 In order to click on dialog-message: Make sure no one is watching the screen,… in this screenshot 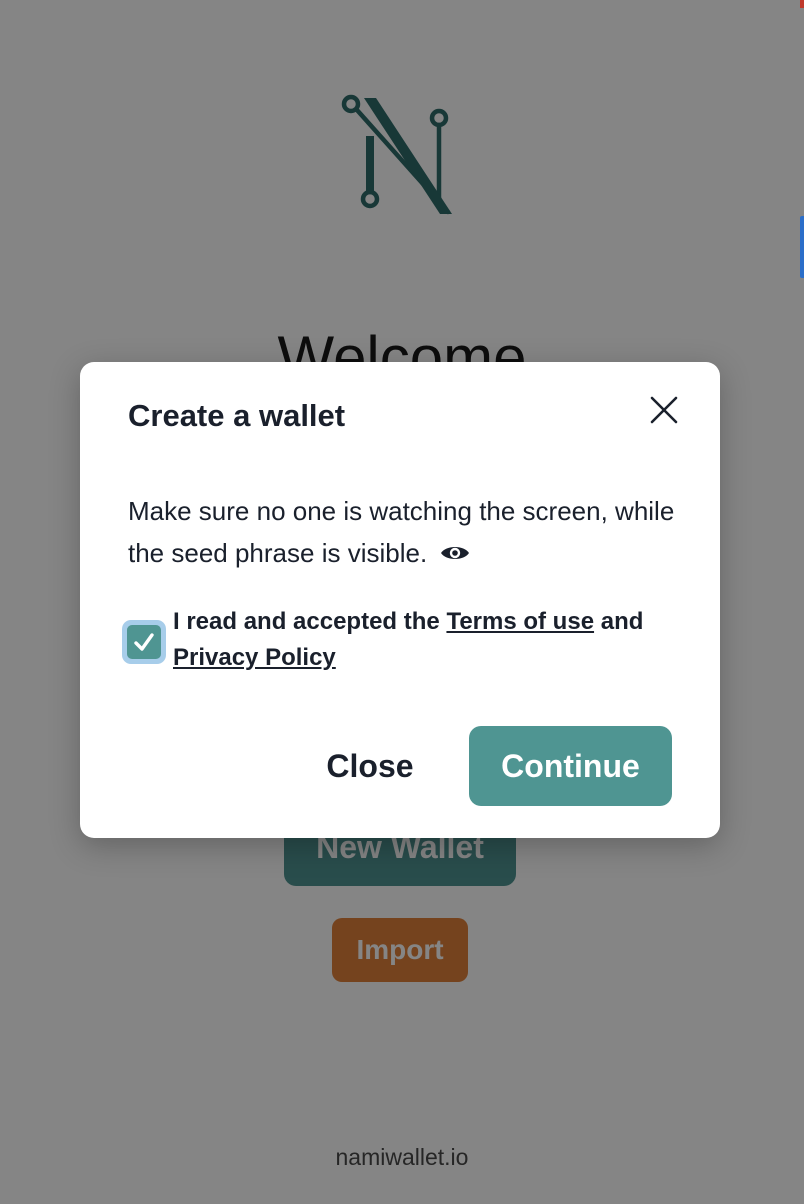, I will do `click(403, 532)`.